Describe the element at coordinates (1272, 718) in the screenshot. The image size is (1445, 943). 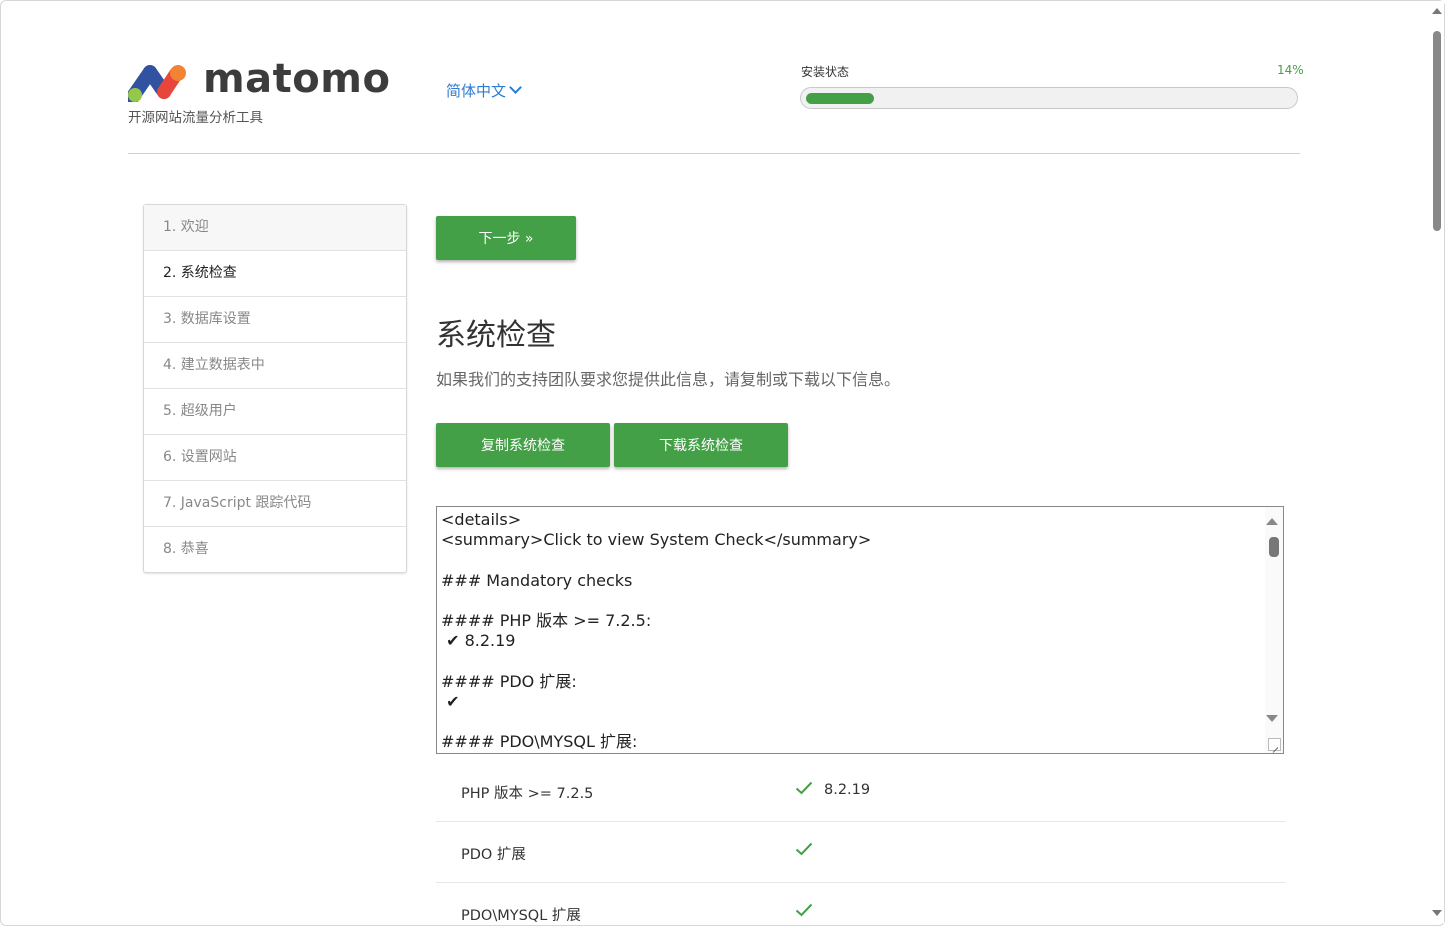
I see `scroll-down-arrow-icon` at that location.